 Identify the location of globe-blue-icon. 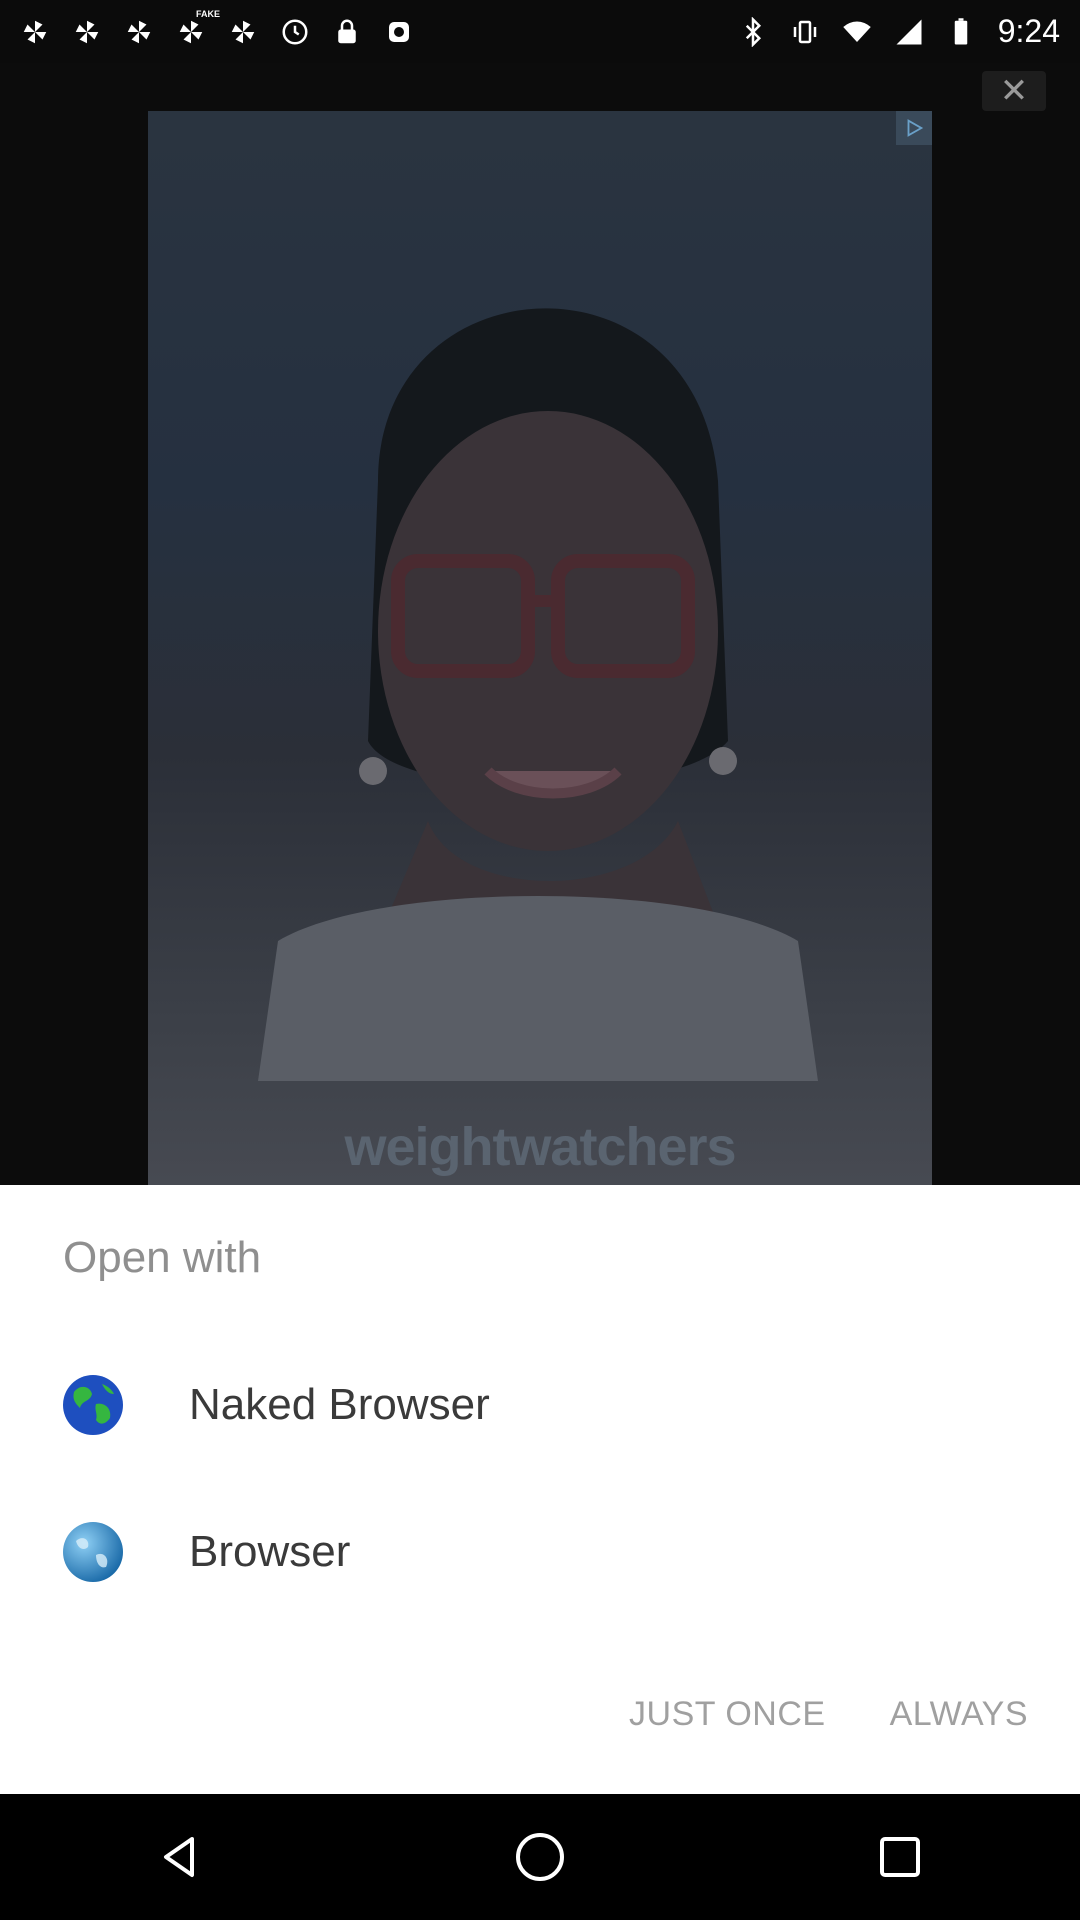
(93, 1552).